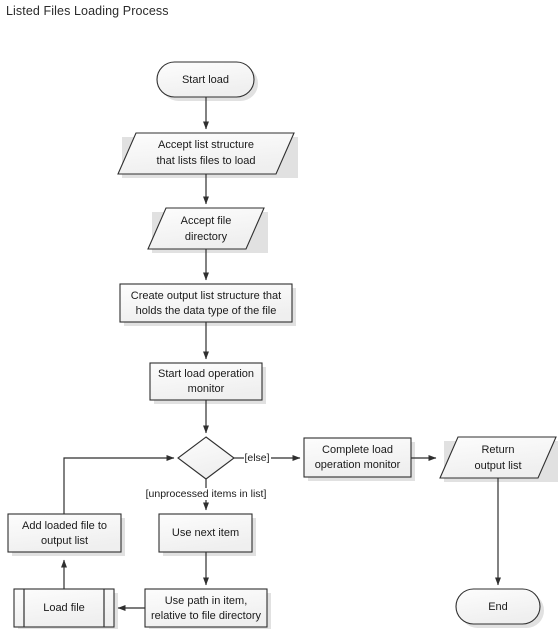  I want to click on edge-add-loaded-to-decision, so click(119, 484).